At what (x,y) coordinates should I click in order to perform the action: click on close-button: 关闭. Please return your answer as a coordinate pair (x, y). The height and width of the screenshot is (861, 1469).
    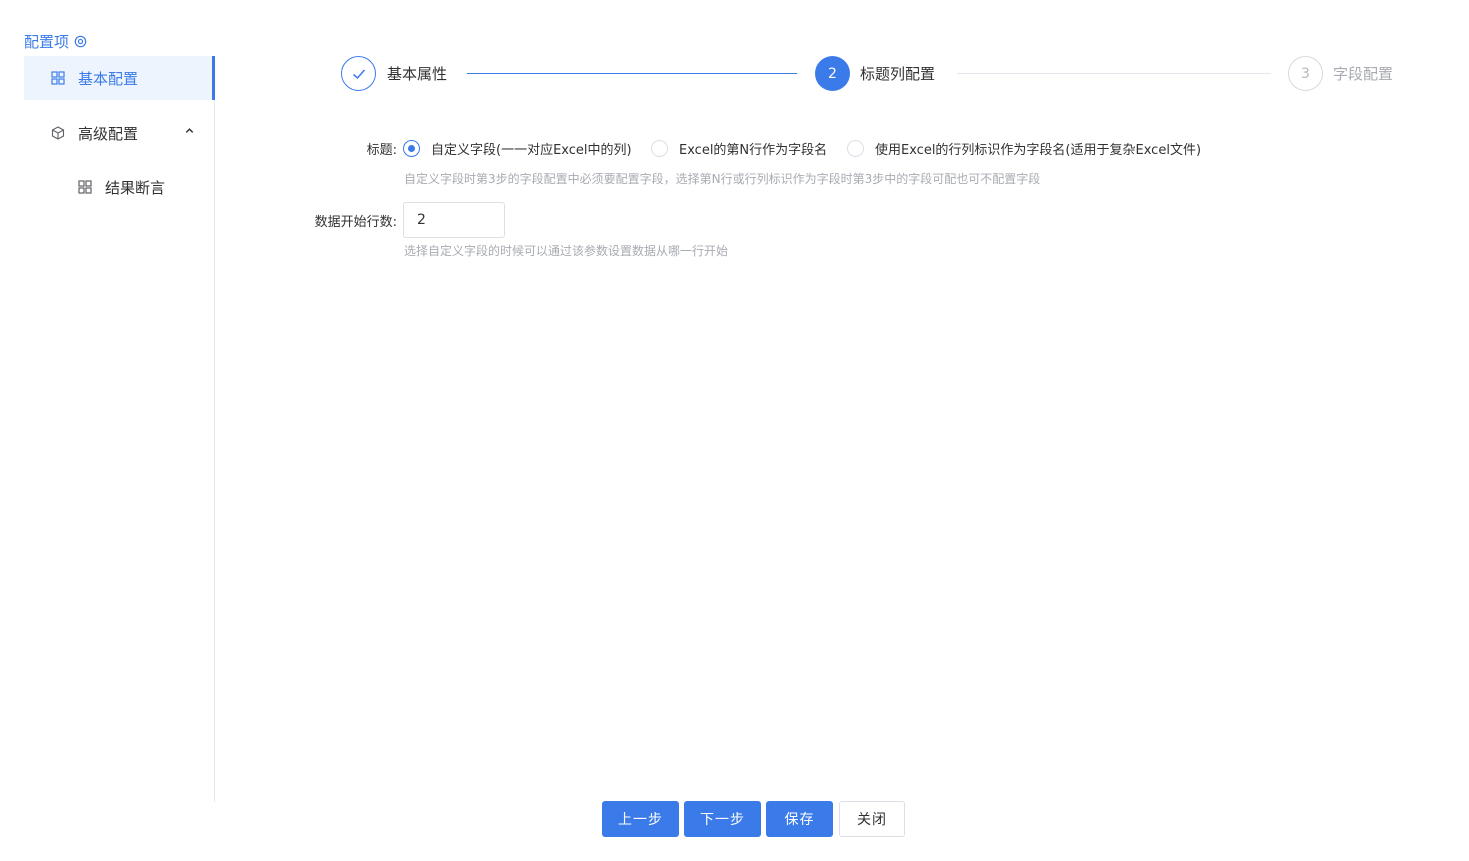
    Looking at the image, I should click on (872, 819).